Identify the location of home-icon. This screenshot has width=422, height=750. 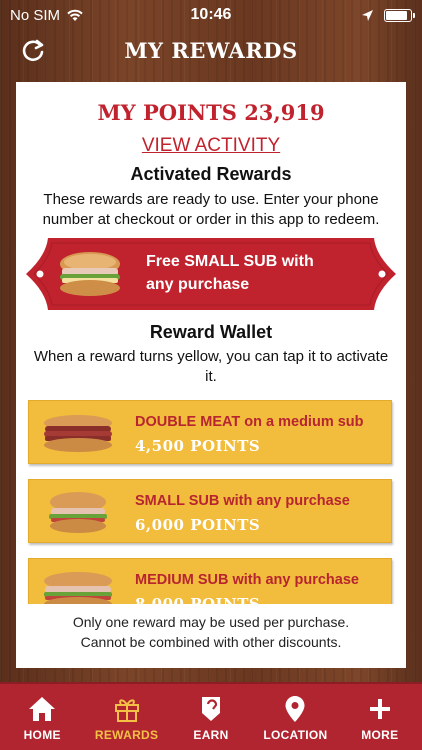
(42, 709).